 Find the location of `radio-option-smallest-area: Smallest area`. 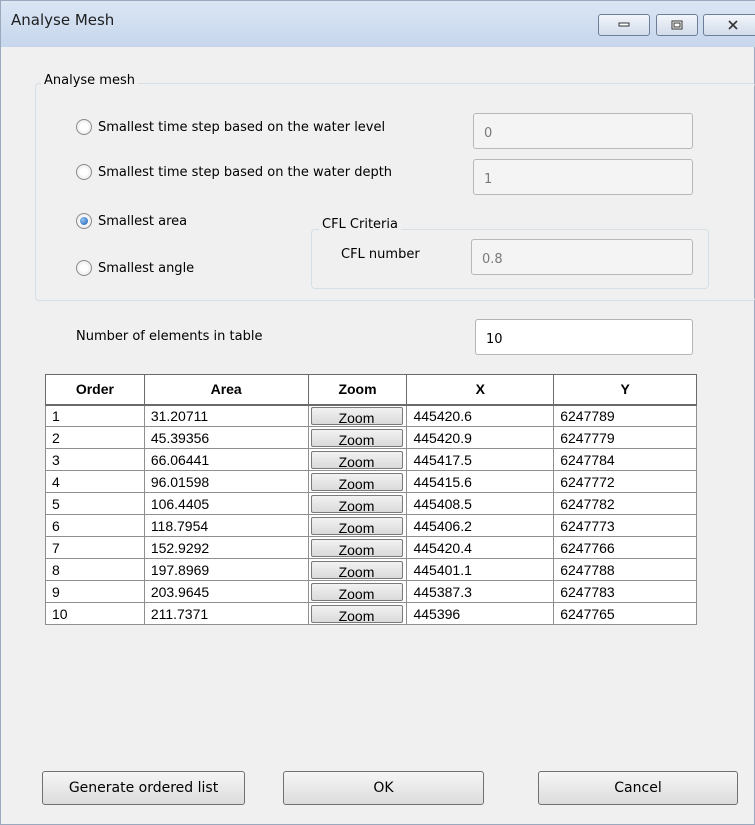

radio-option-smallest-area: Smallest area is located at coordinates (131, 221).